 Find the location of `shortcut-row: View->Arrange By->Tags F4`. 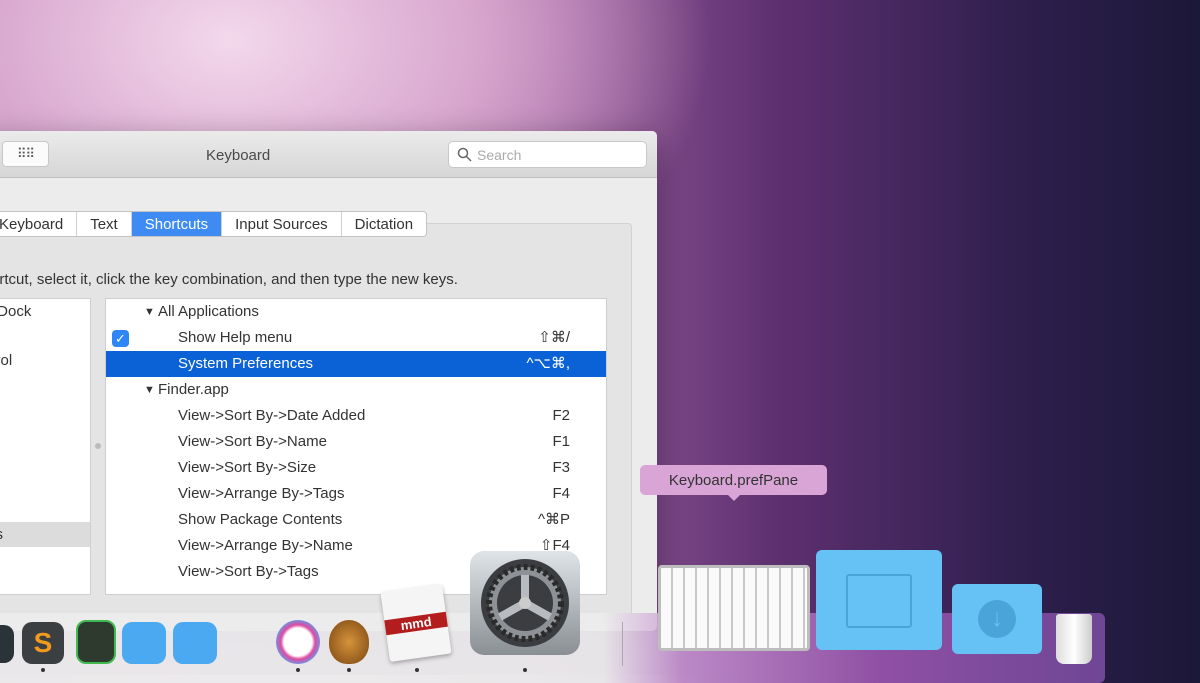

shortcut-row: View->Arrange By->Tags F4 is located at coordinates (356, 494).